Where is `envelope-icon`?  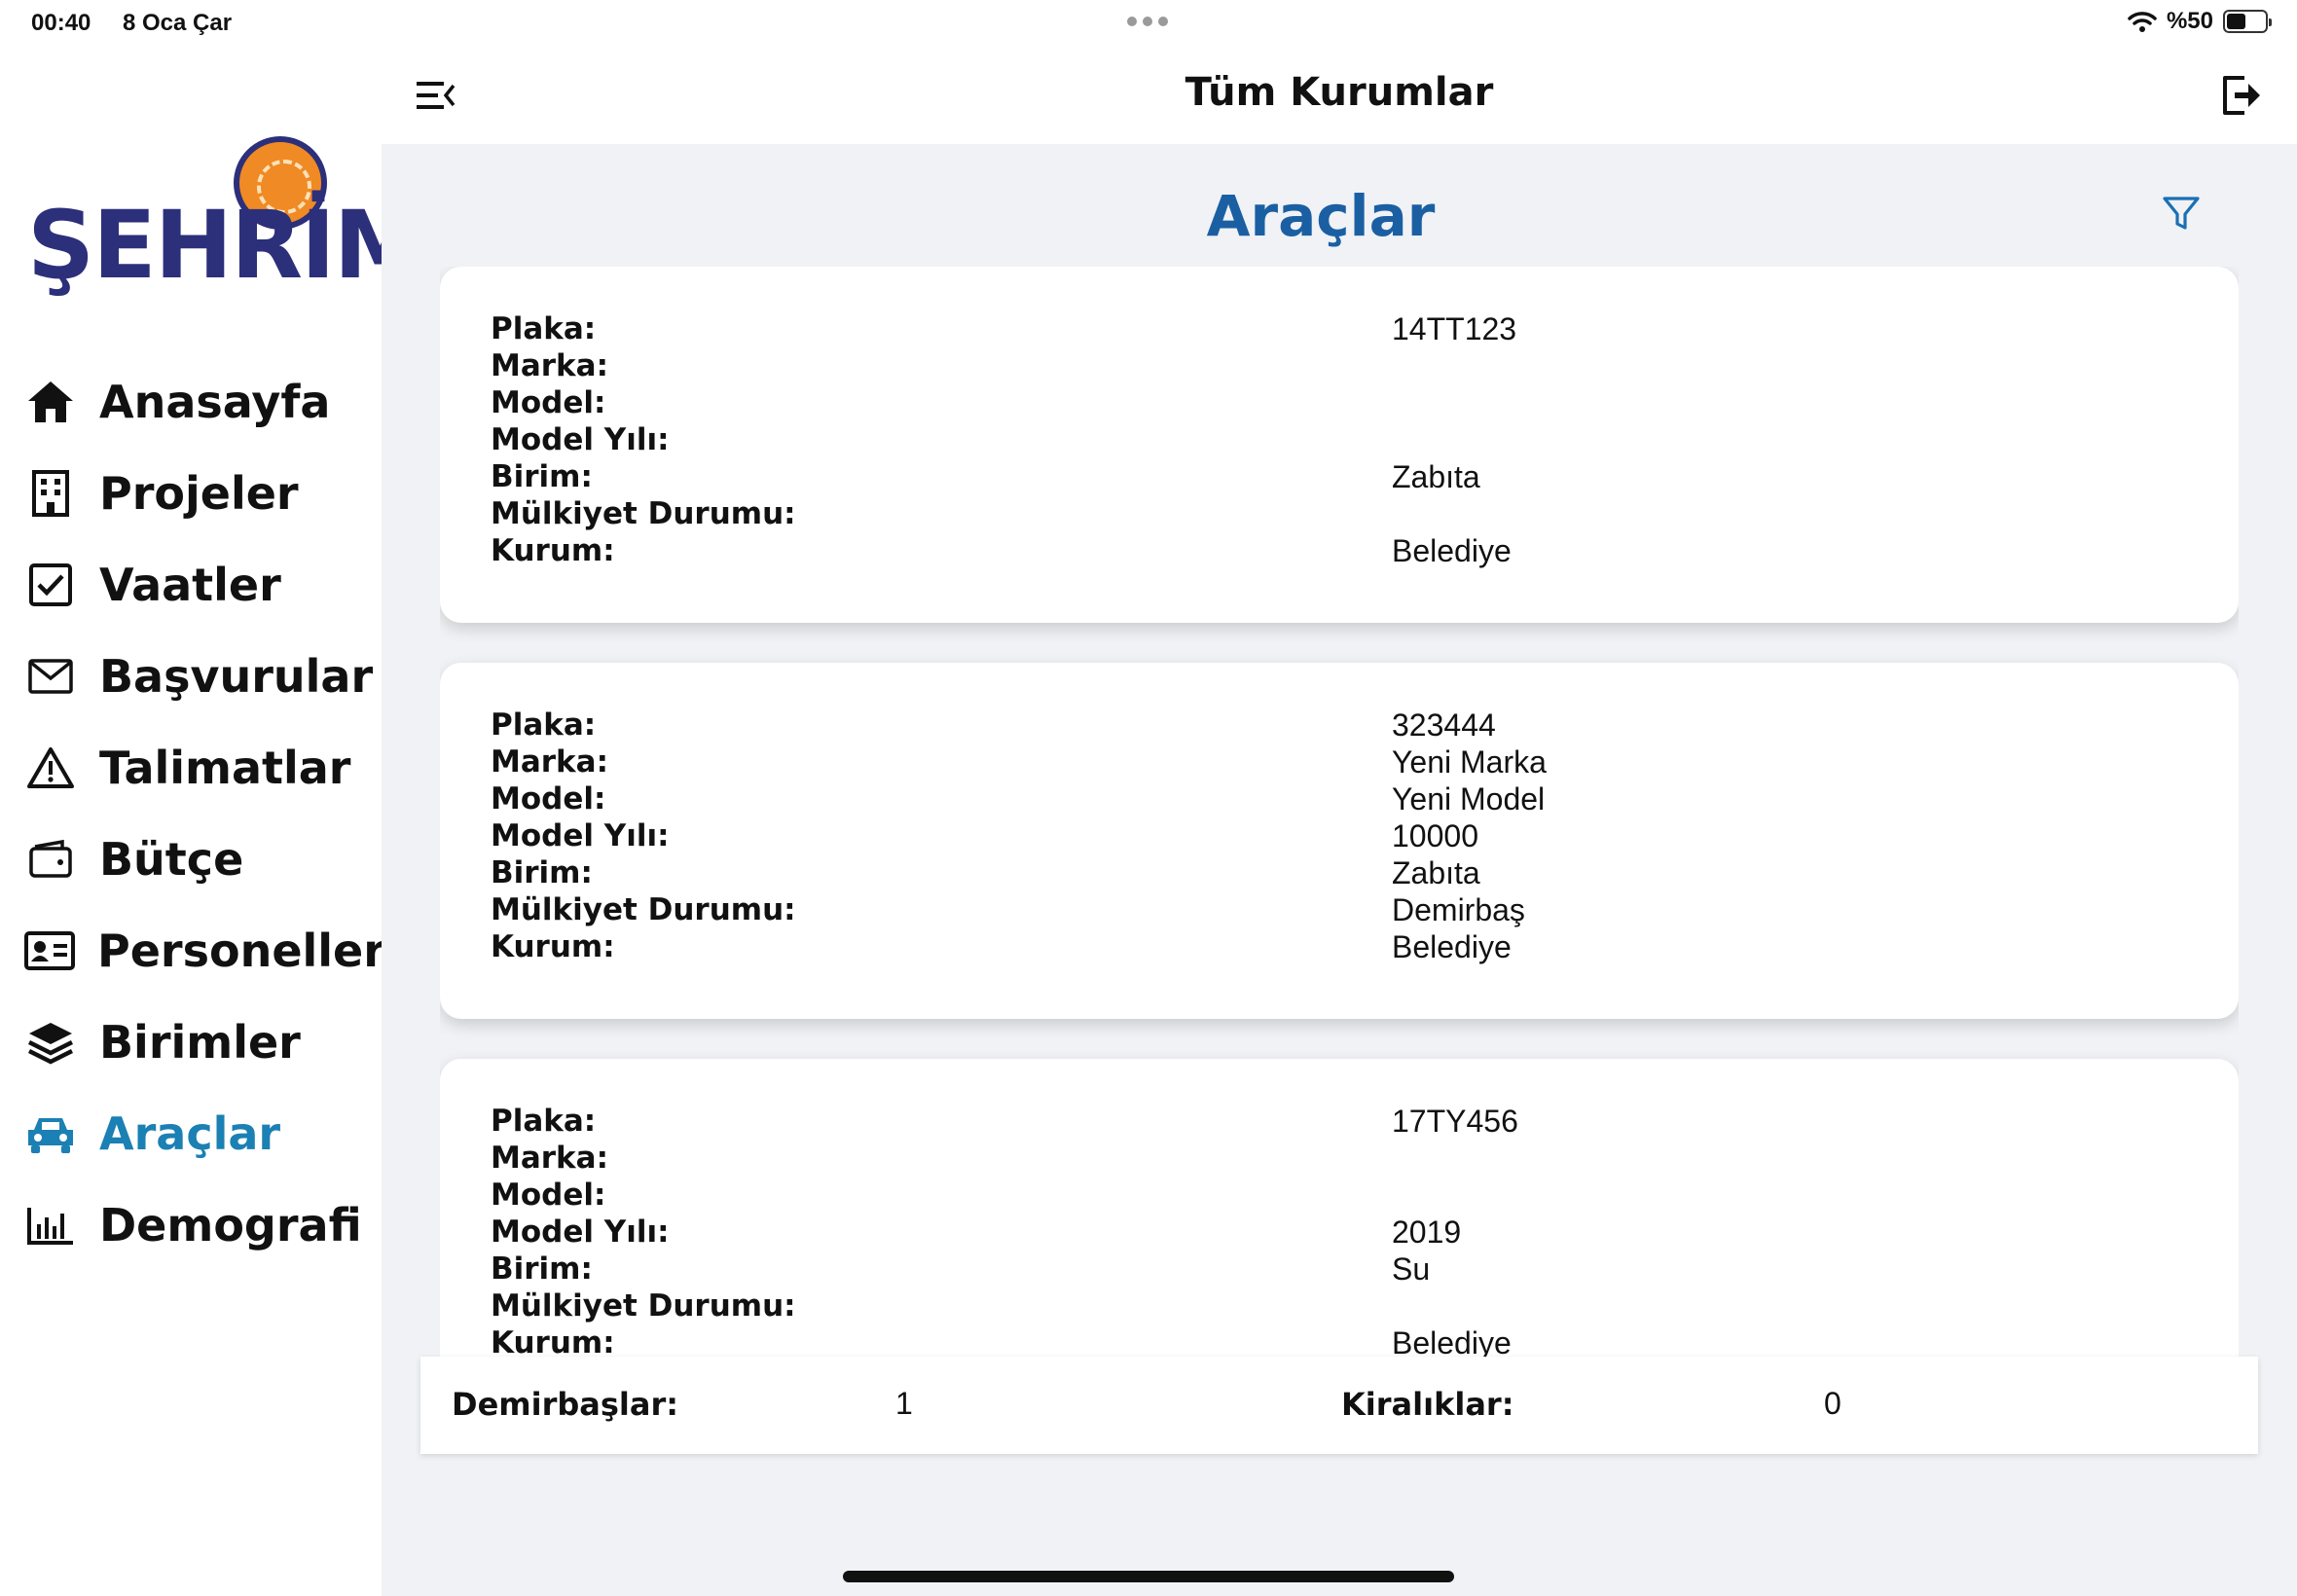
envelope-icon is located at coordinates (50, 677).